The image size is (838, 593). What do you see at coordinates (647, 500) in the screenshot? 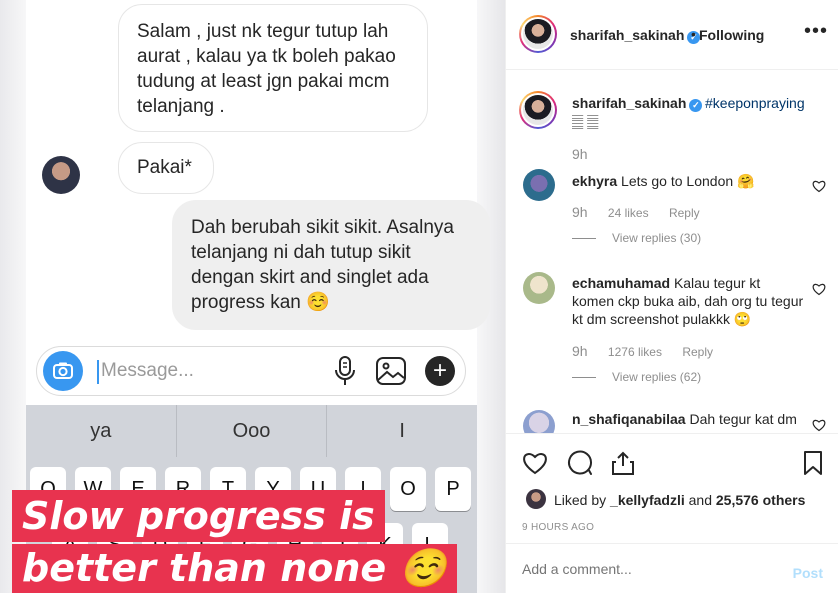
I see `liked-by-user: _kellyfadzli` at bounding box center [647, 500].